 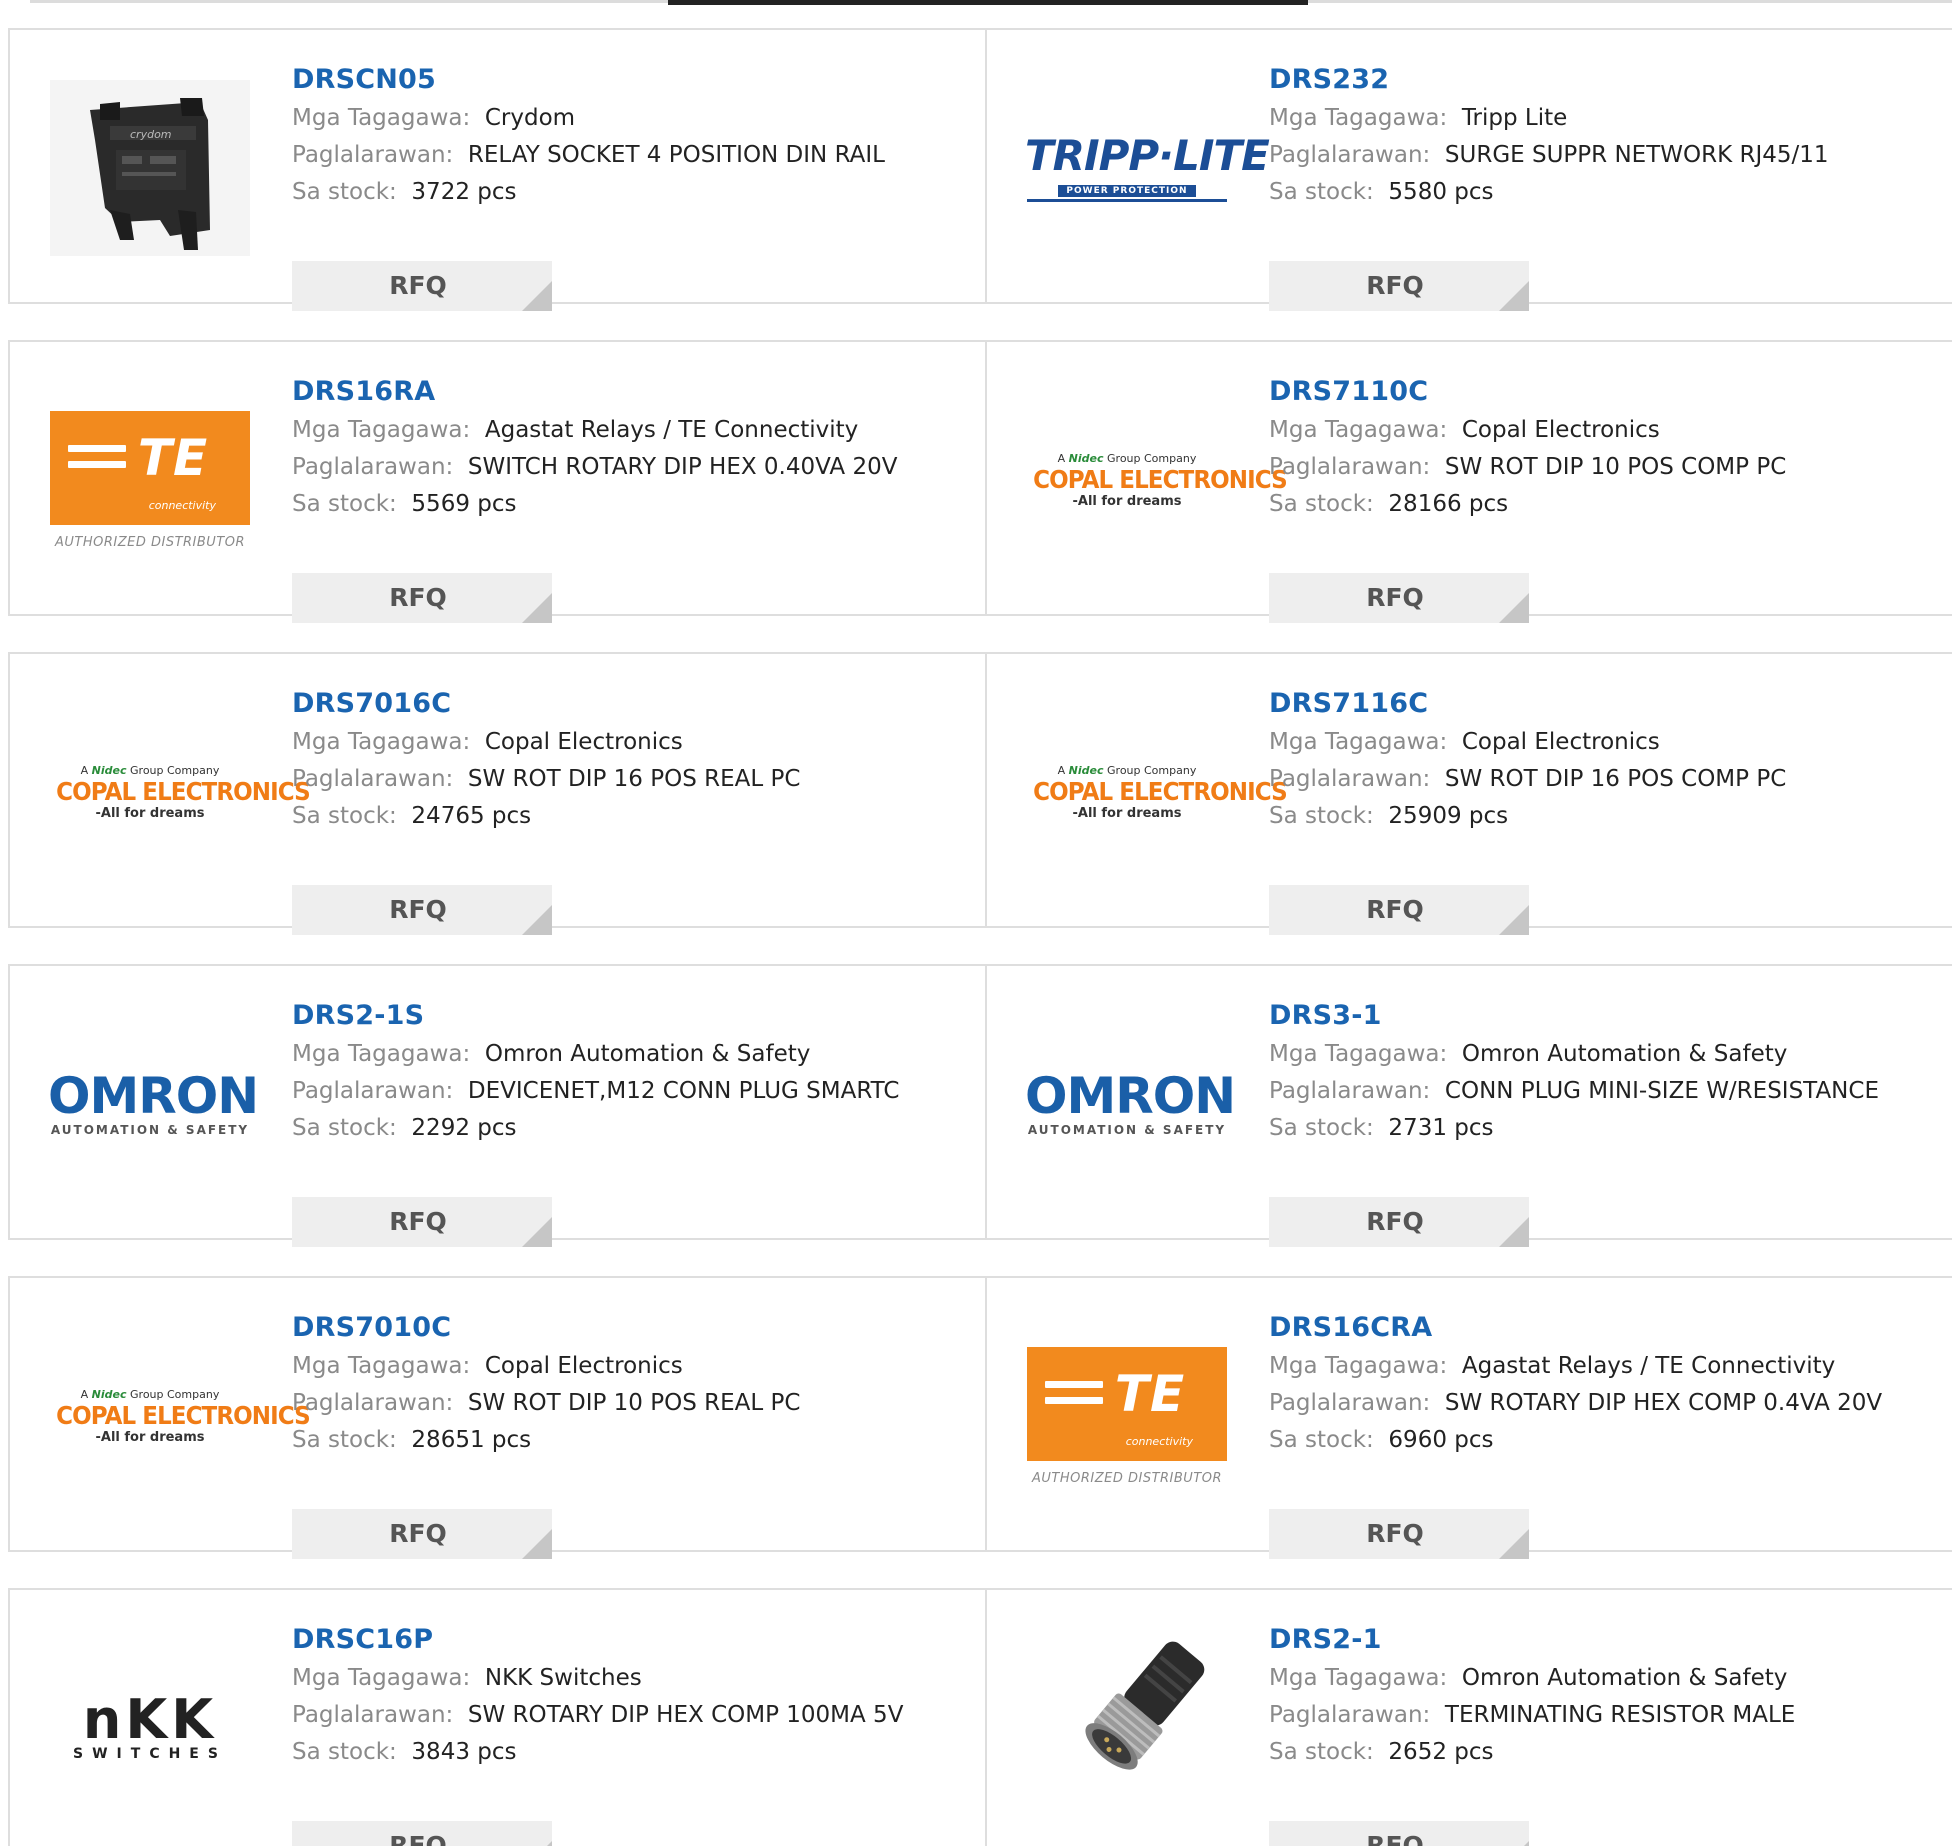 I want to click on crydom-wordmark: crydom, so click(x=151, y=134).